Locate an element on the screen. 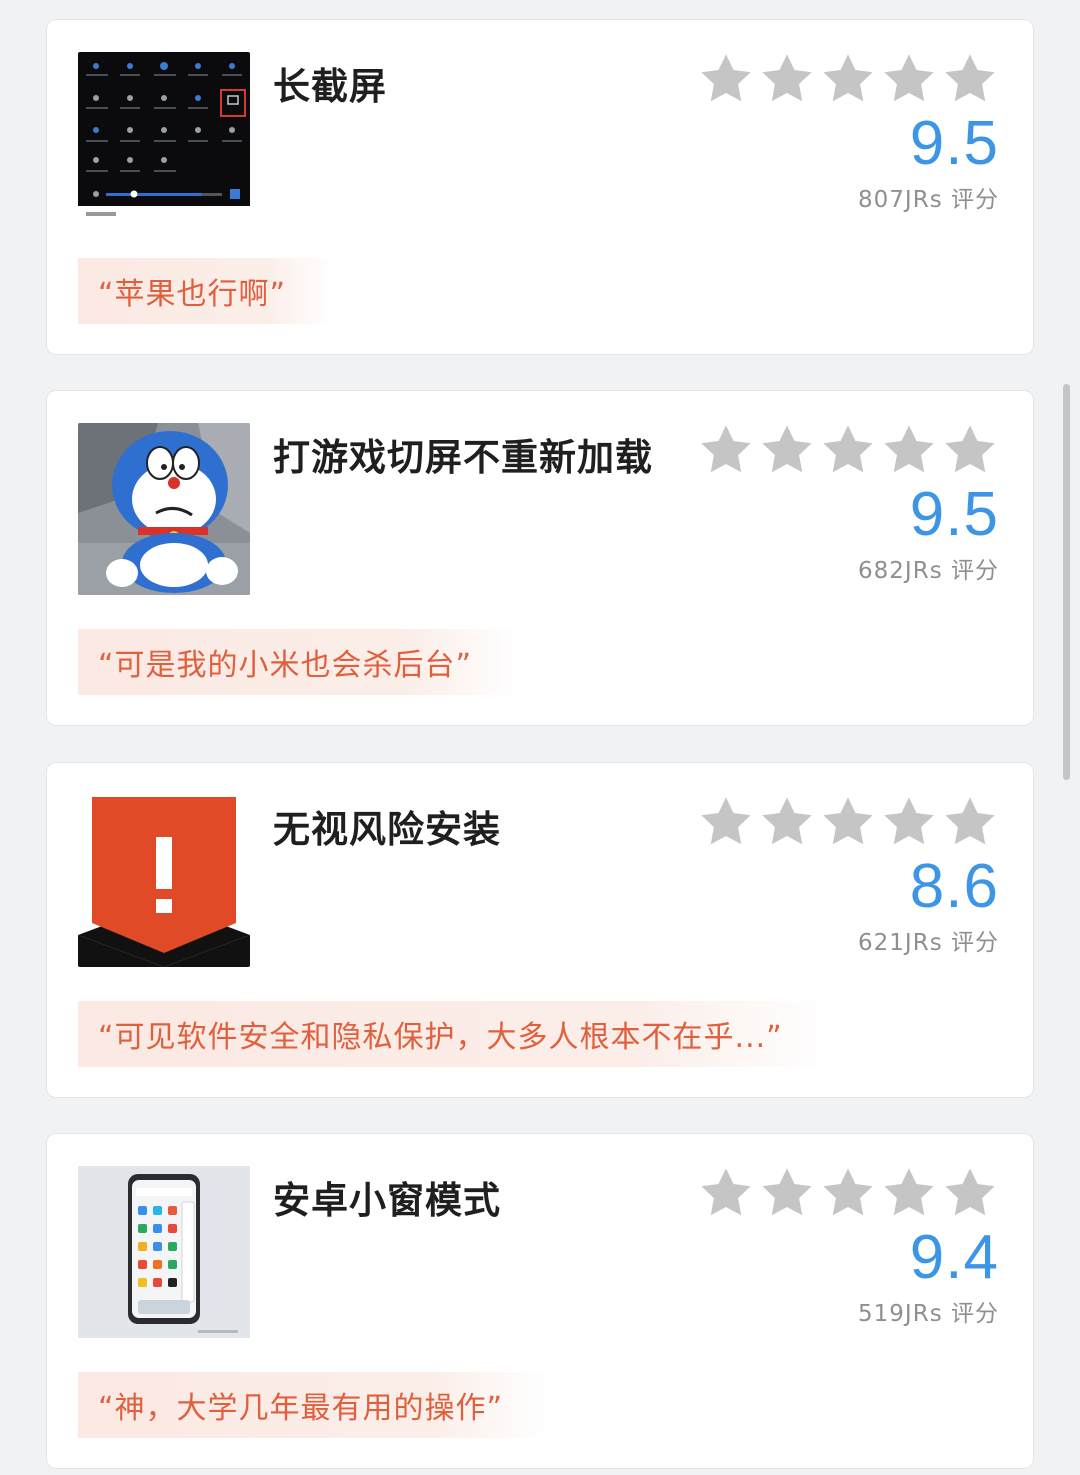  feature-title: 长截屏 is located at coordinates (330, 86).